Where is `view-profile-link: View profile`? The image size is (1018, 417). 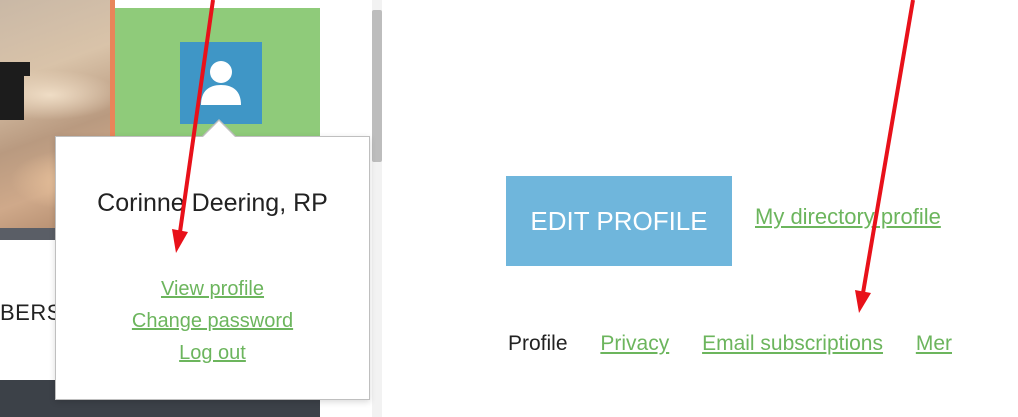 view-profile-link: View profile is located at coordinates (212, 289).